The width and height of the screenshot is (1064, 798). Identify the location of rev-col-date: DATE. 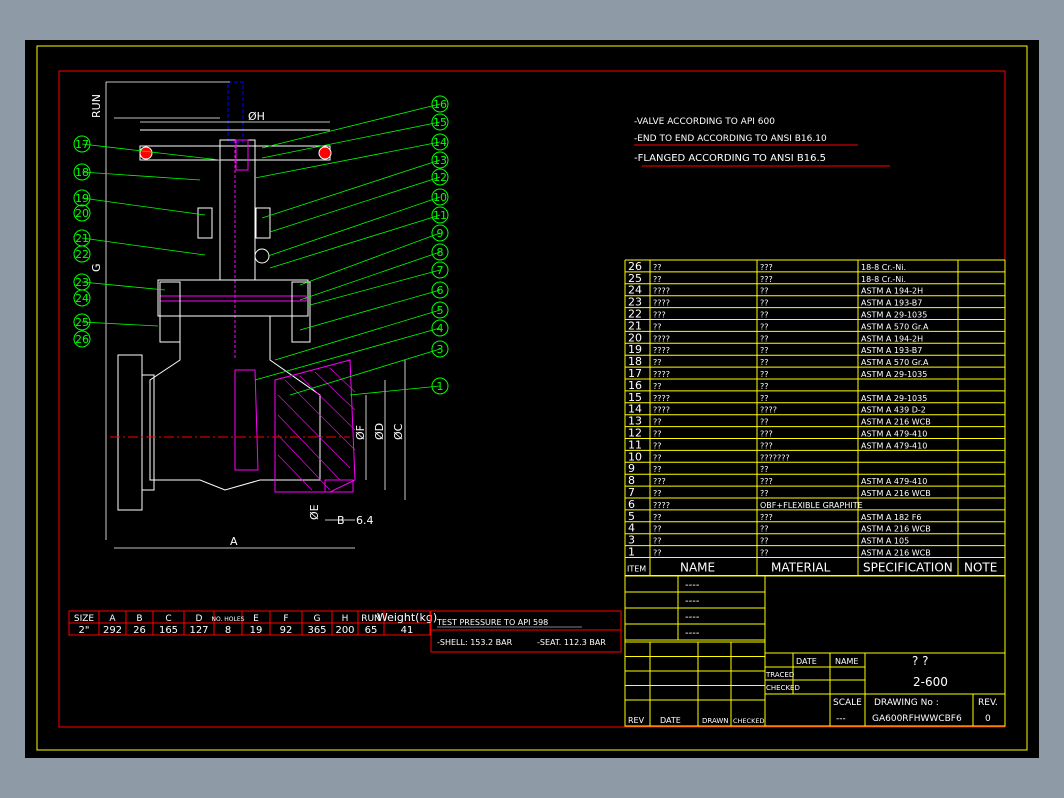
(670, 720).